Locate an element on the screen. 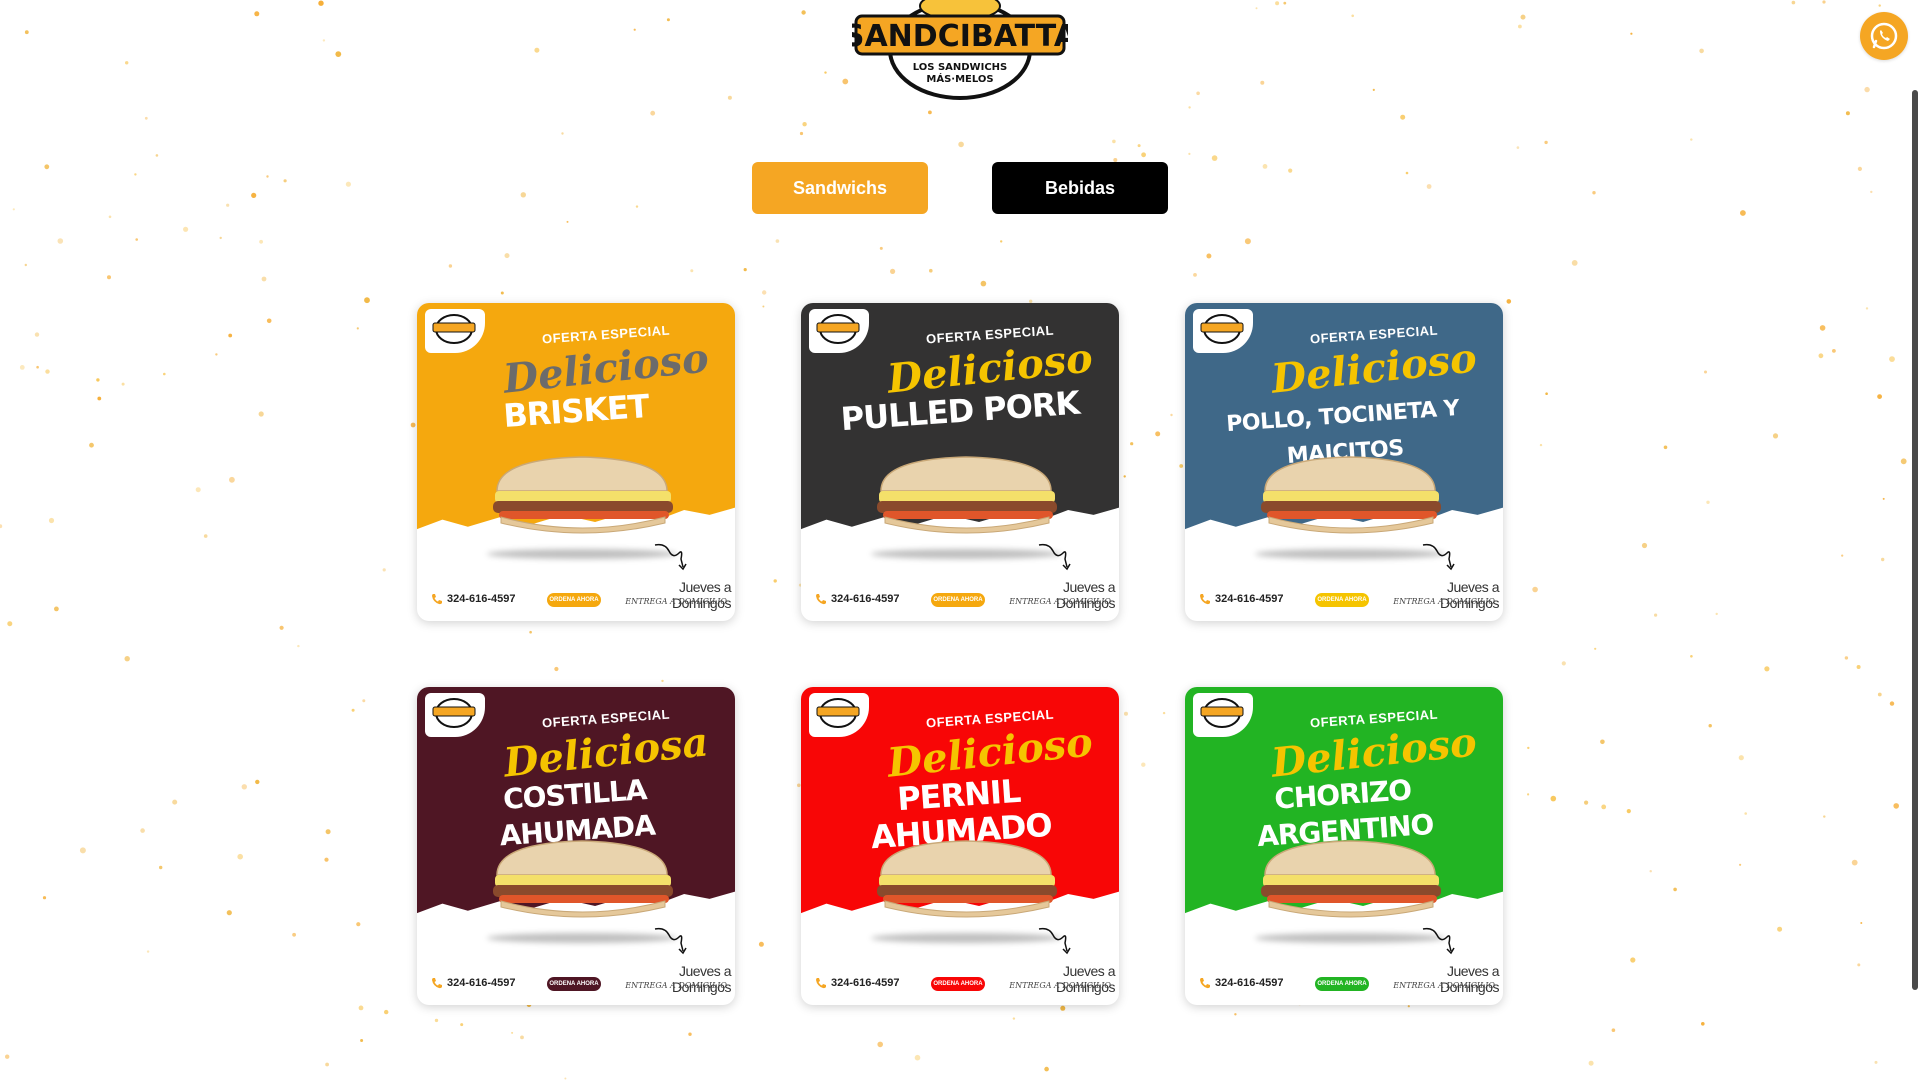 This screenshot has height=1080, width=1920. tab-sandwichs: Sandwichs is located at coordinates (840, 188).